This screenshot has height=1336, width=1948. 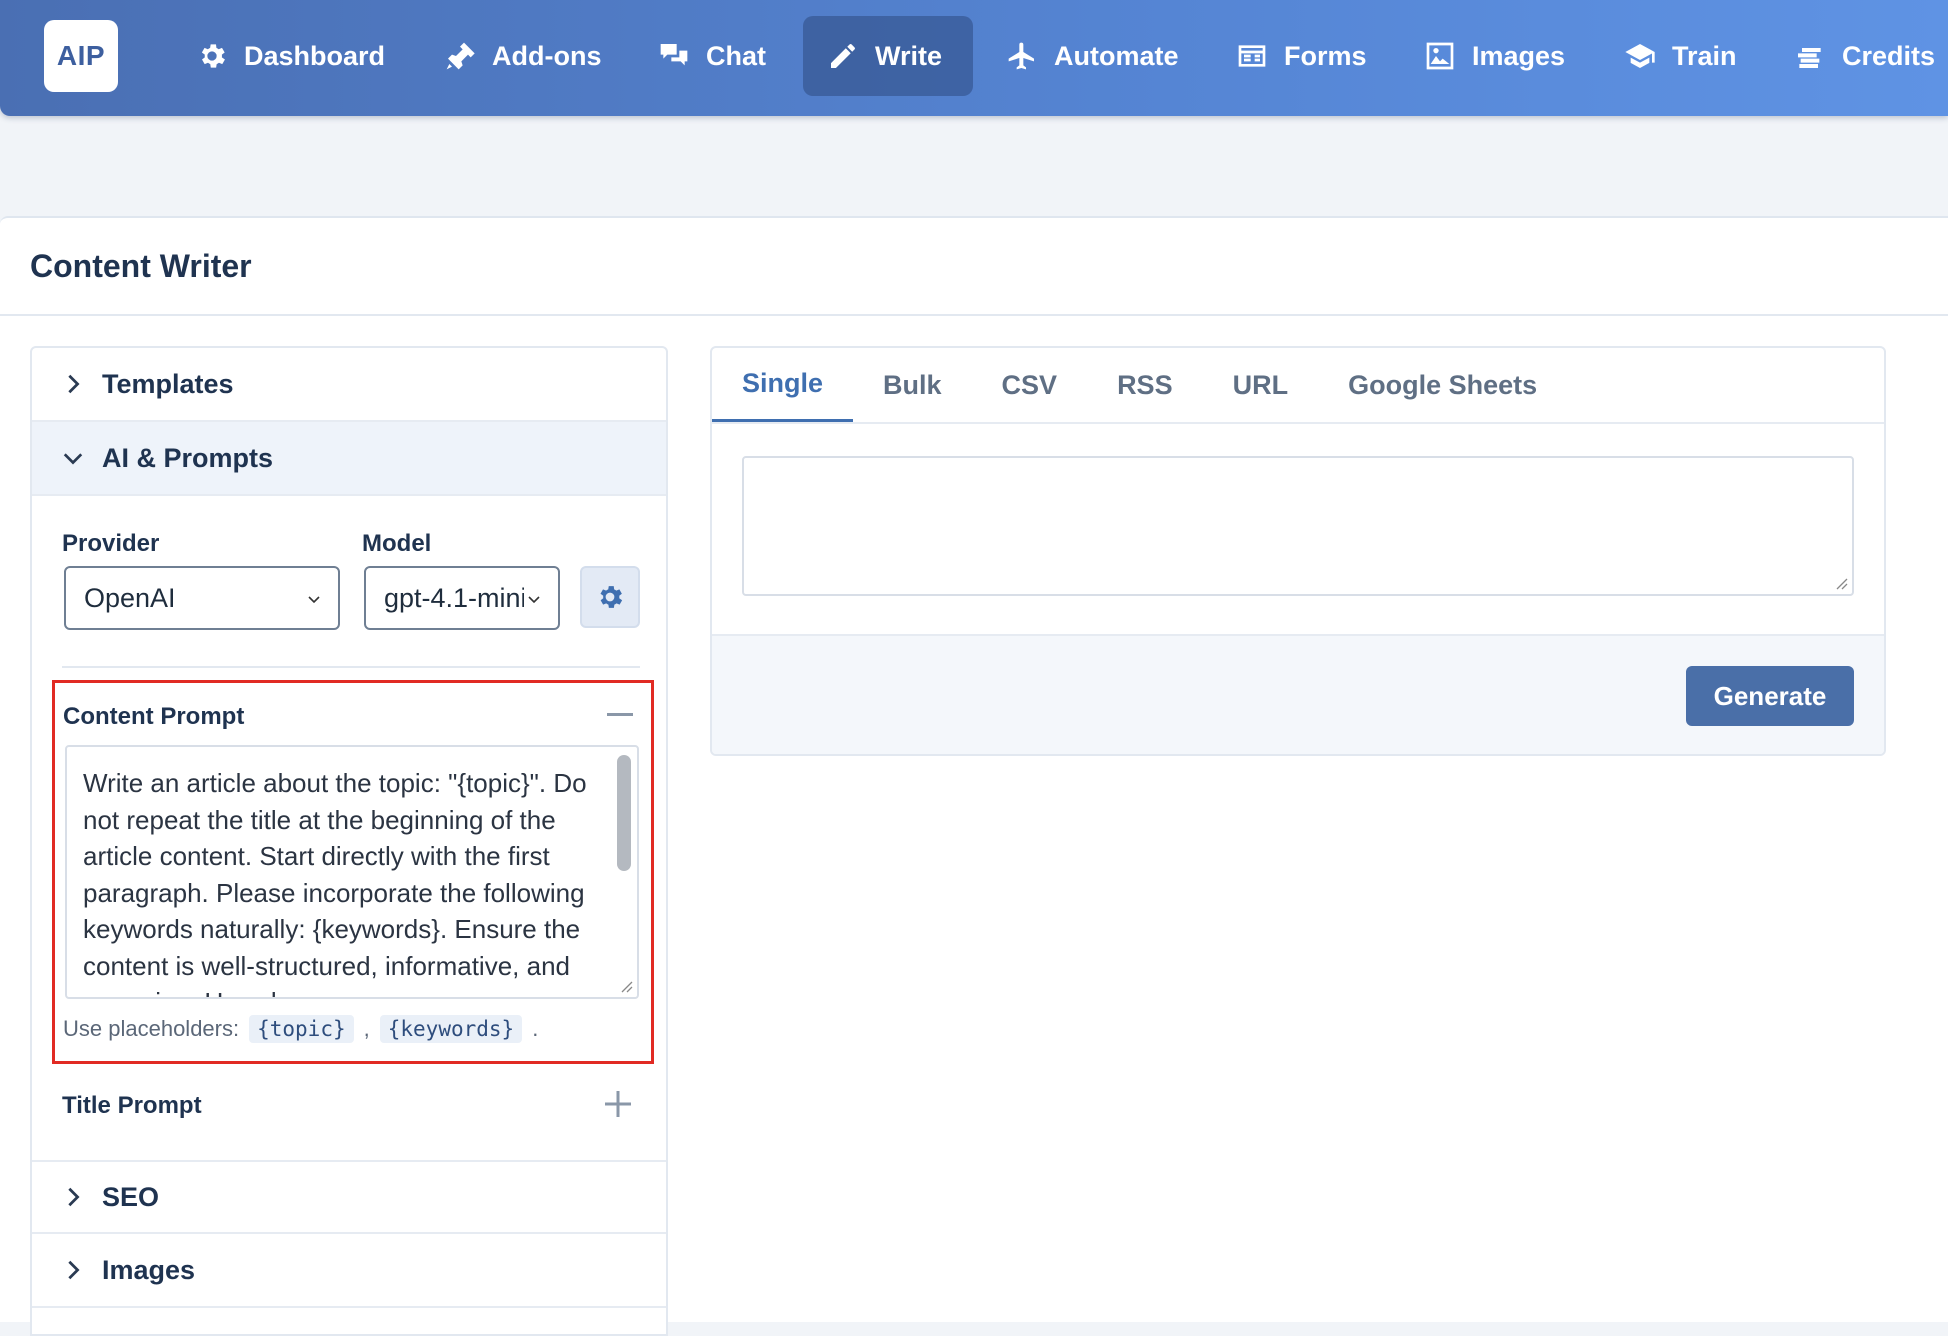 What do you see at coordinates (1442, 385) in the screenshot?
I see `tab-google-sheets: Google Sheets` at bounding box center [1442, 385].